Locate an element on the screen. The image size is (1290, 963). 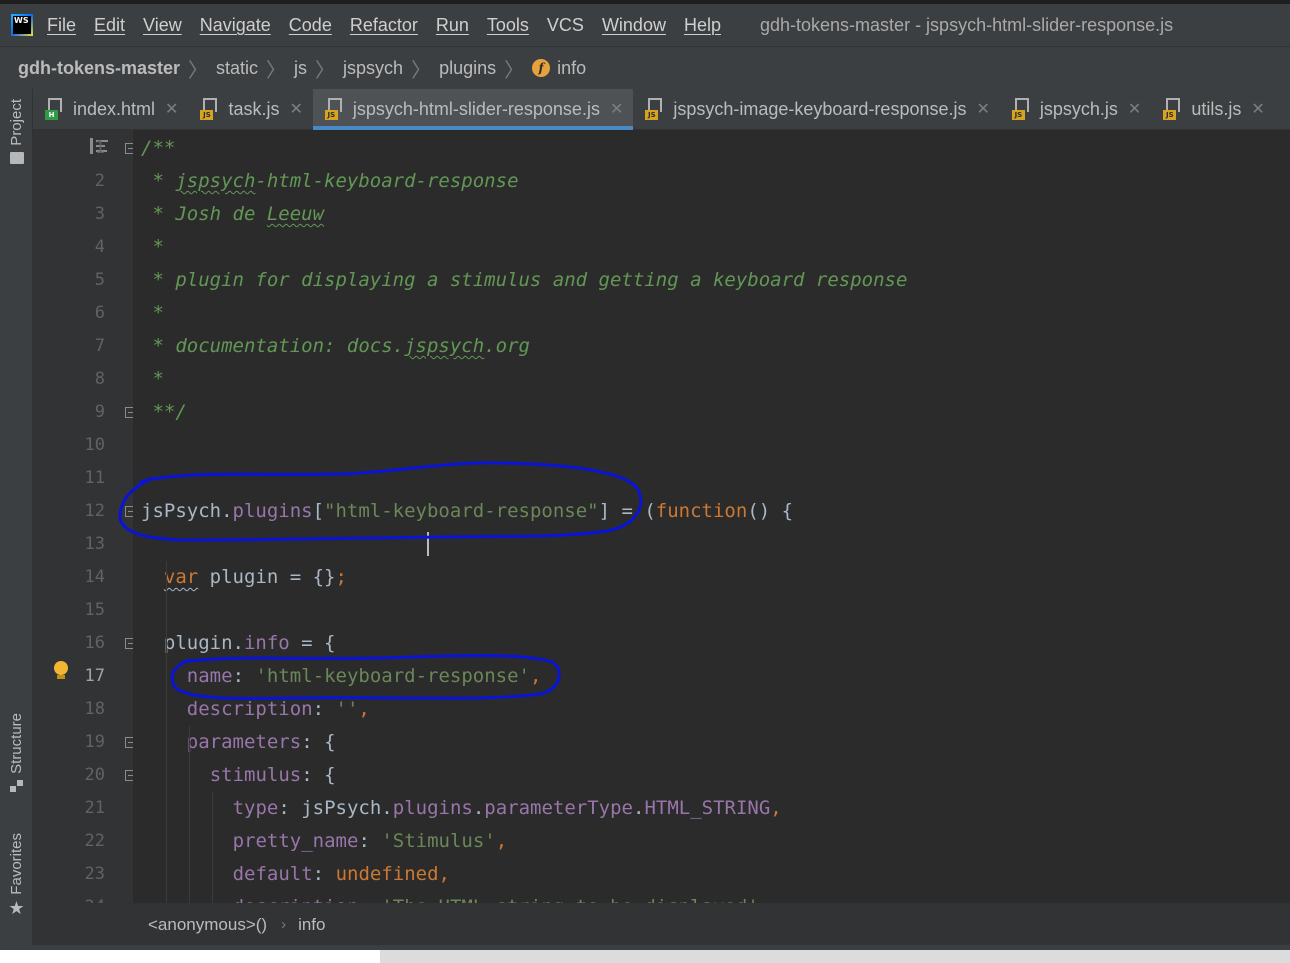
code-line: * documentation: docs.jspsych.org is located at coordinates (335, 346).